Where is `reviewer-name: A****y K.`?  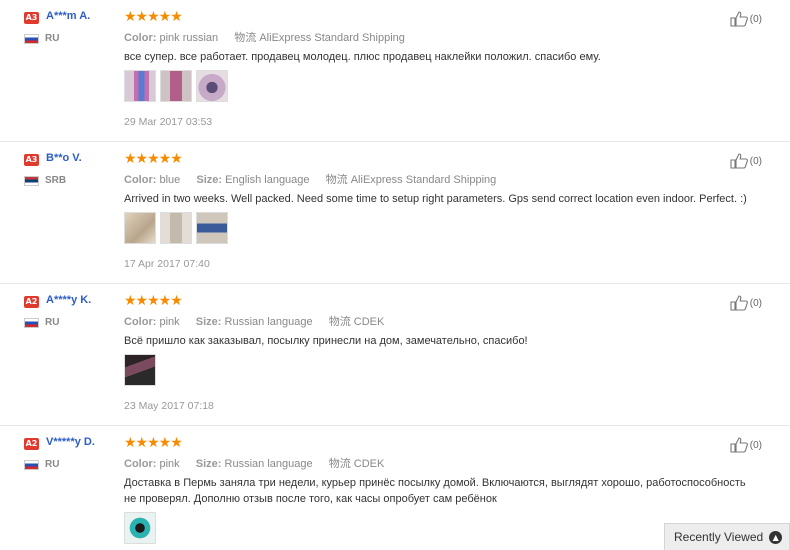 reviewer-name: A****y K. is located at coordinates (68, 300).